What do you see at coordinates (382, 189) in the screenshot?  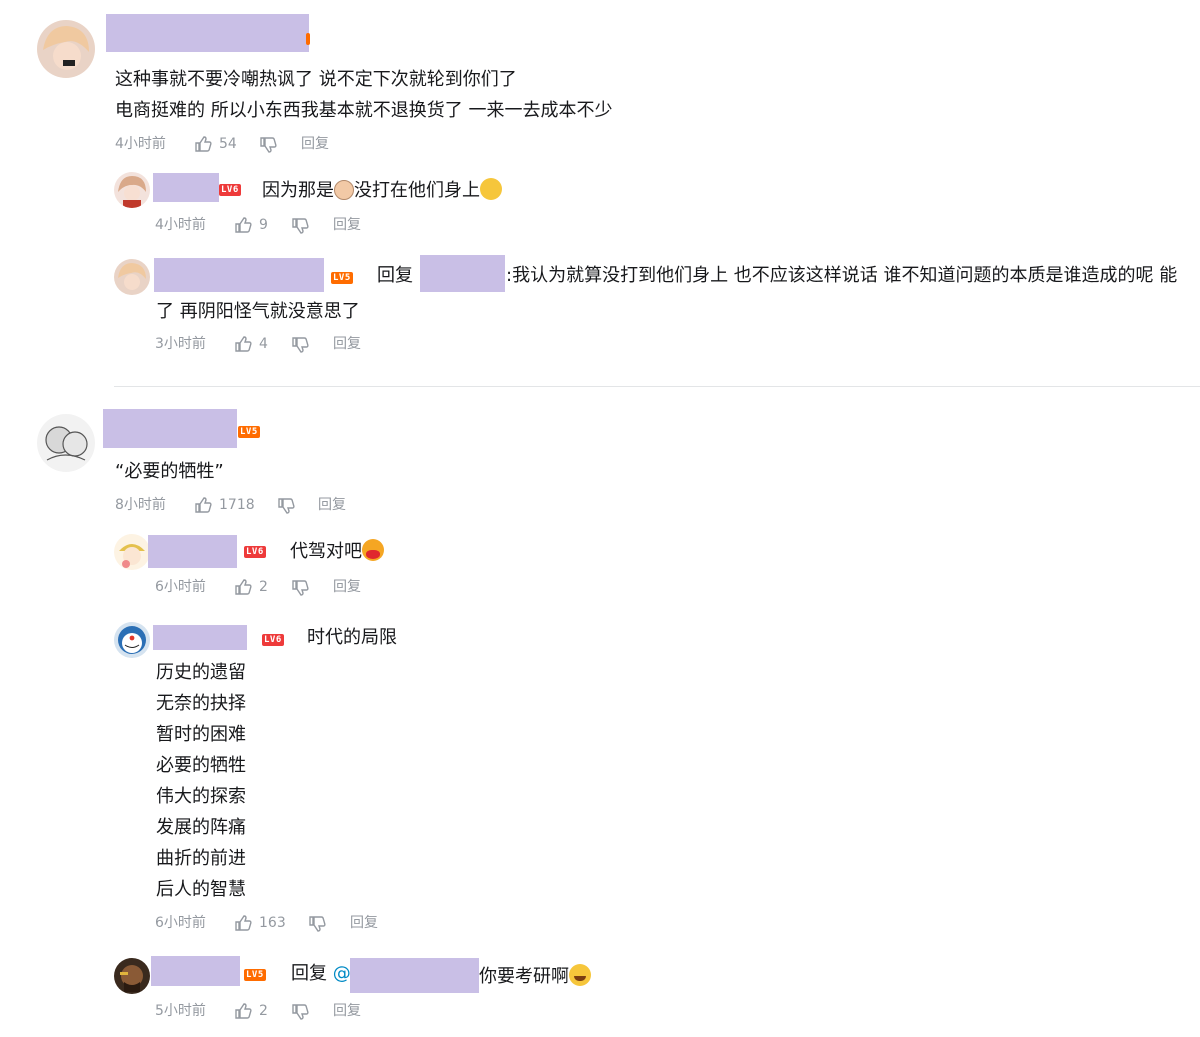 I see `reply-text: 因为那是 没打在他们身上` at bounding box center [382, 189].